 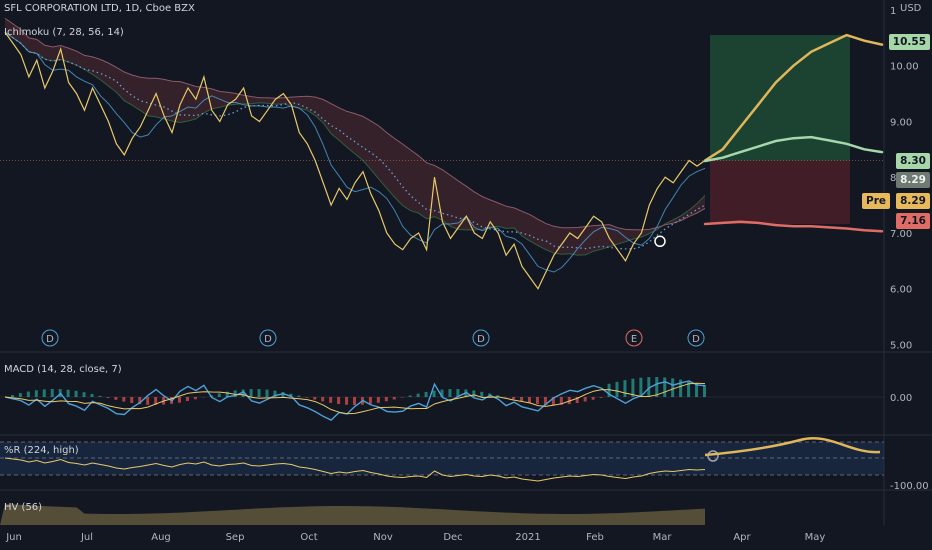 What do you see at coordinates (63, 369) in the screenshot?
I see `macd-legend: MACD (14, 28, close, 7)` at bounding box center [63, 369].